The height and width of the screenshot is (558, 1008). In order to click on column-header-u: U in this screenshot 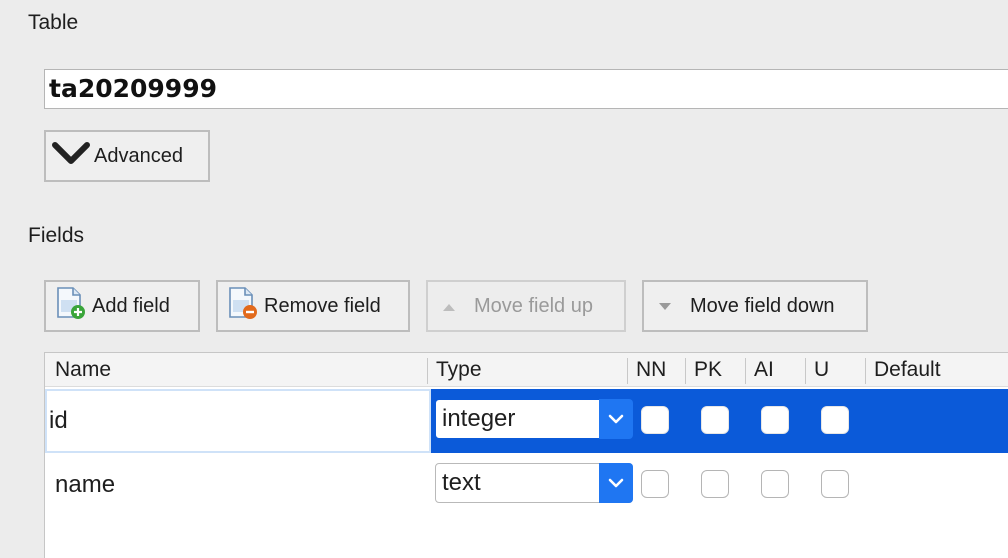, I will do `click(817, 371)`.